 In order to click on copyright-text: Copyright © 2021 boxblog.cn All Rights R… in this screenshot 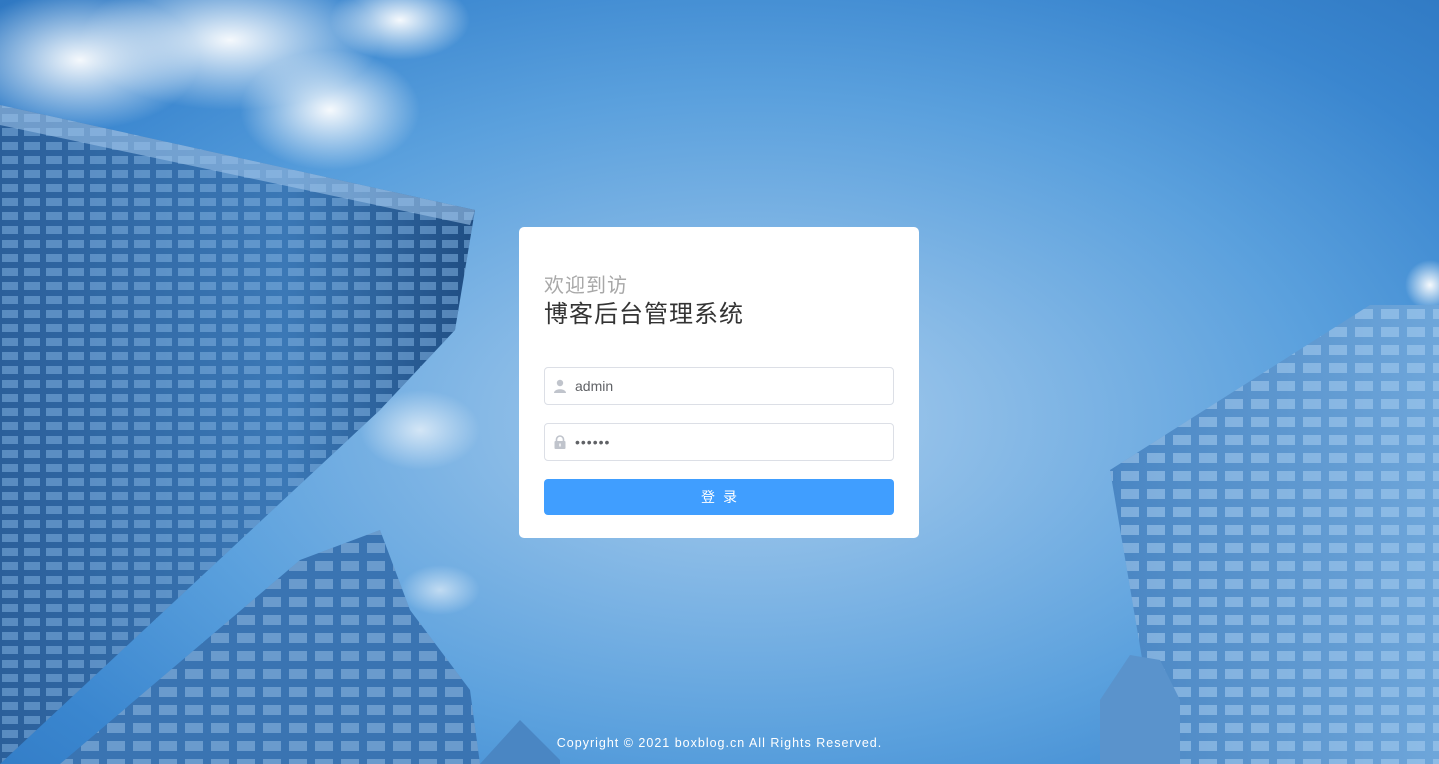, I will do `click(719, 743)`.